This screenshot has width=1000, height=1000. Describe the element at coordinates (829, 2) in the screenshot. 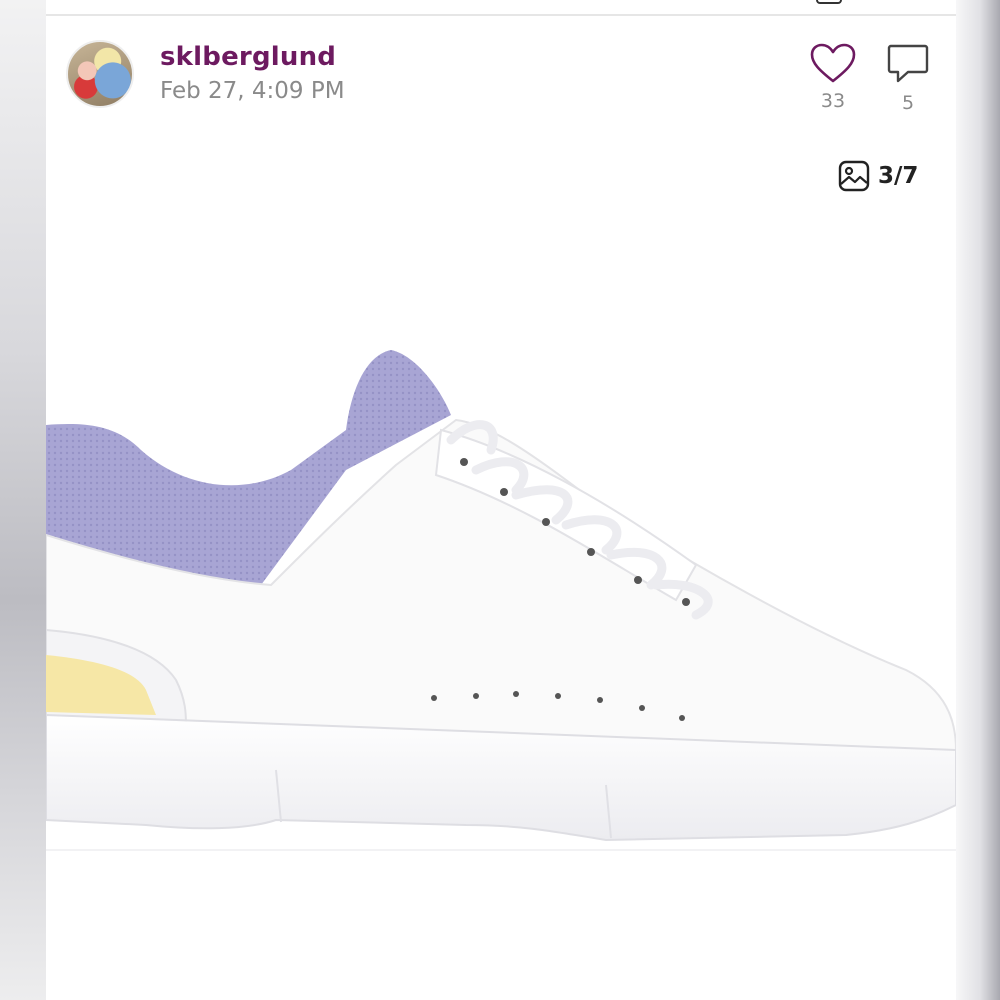

I see `menu-icon-partial` at that location.